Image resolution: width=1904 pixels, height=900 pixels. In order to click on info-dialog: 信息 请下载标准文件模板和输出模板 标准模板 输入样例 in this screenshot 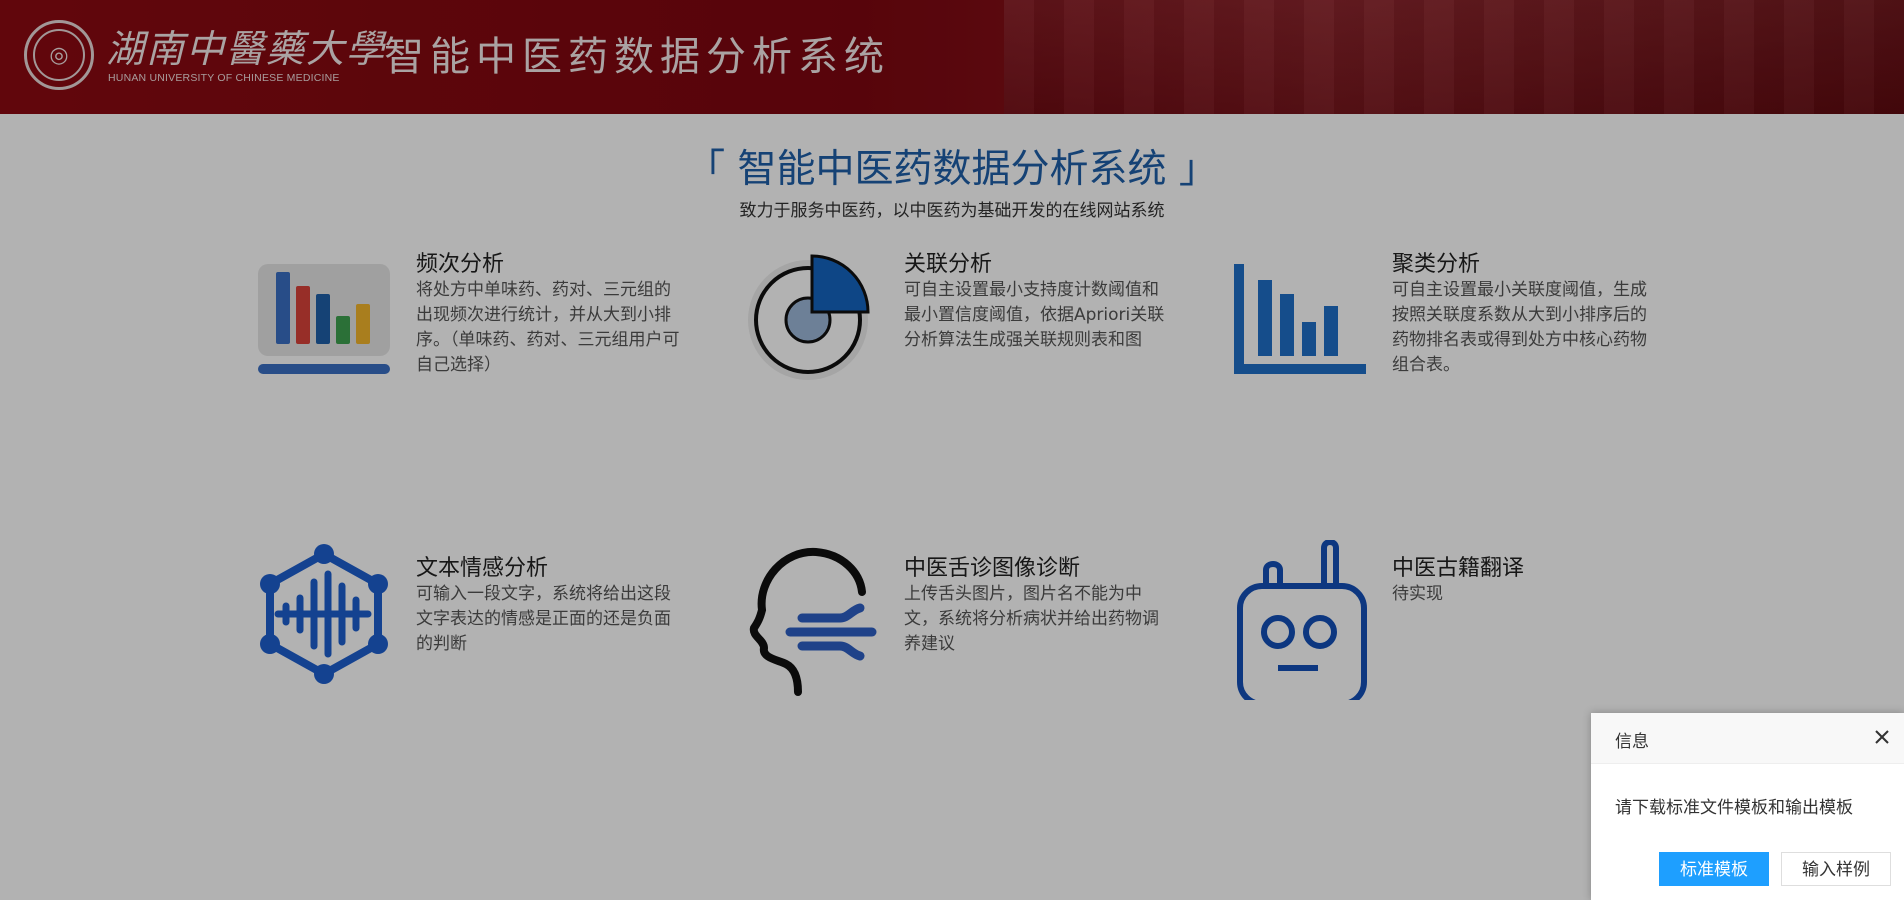, I will do `click(1747, 806)`.